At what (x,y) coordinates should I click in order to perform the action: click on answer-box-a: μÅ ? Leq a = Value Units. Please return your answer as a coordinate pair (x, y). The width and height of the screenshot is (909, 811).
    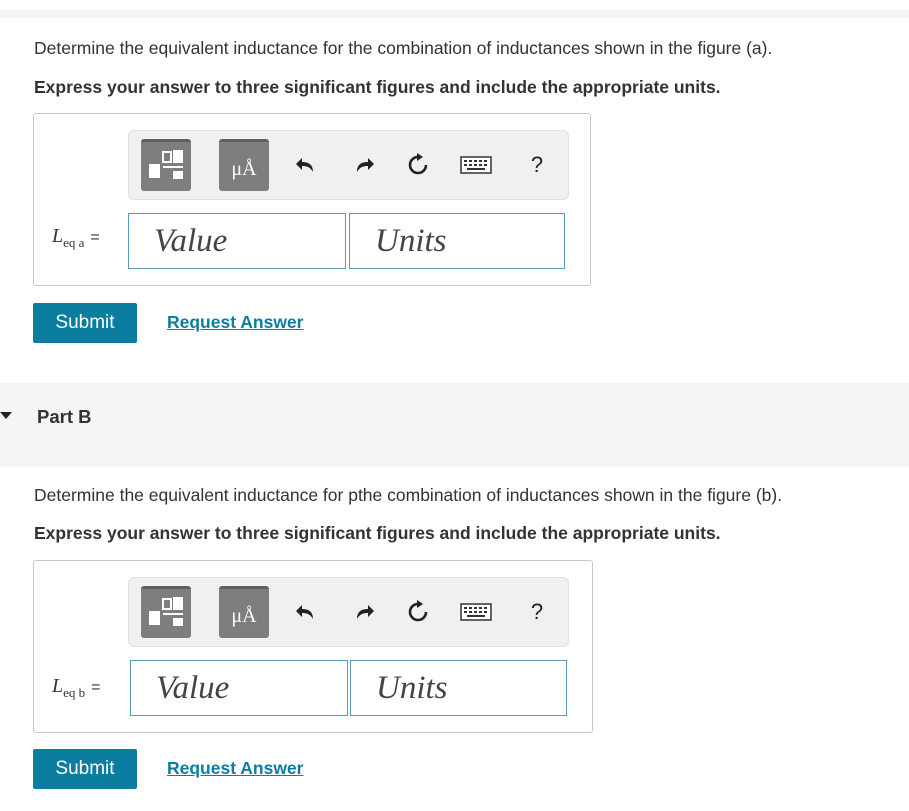
    Looking at the image, I should click on (312, 199).